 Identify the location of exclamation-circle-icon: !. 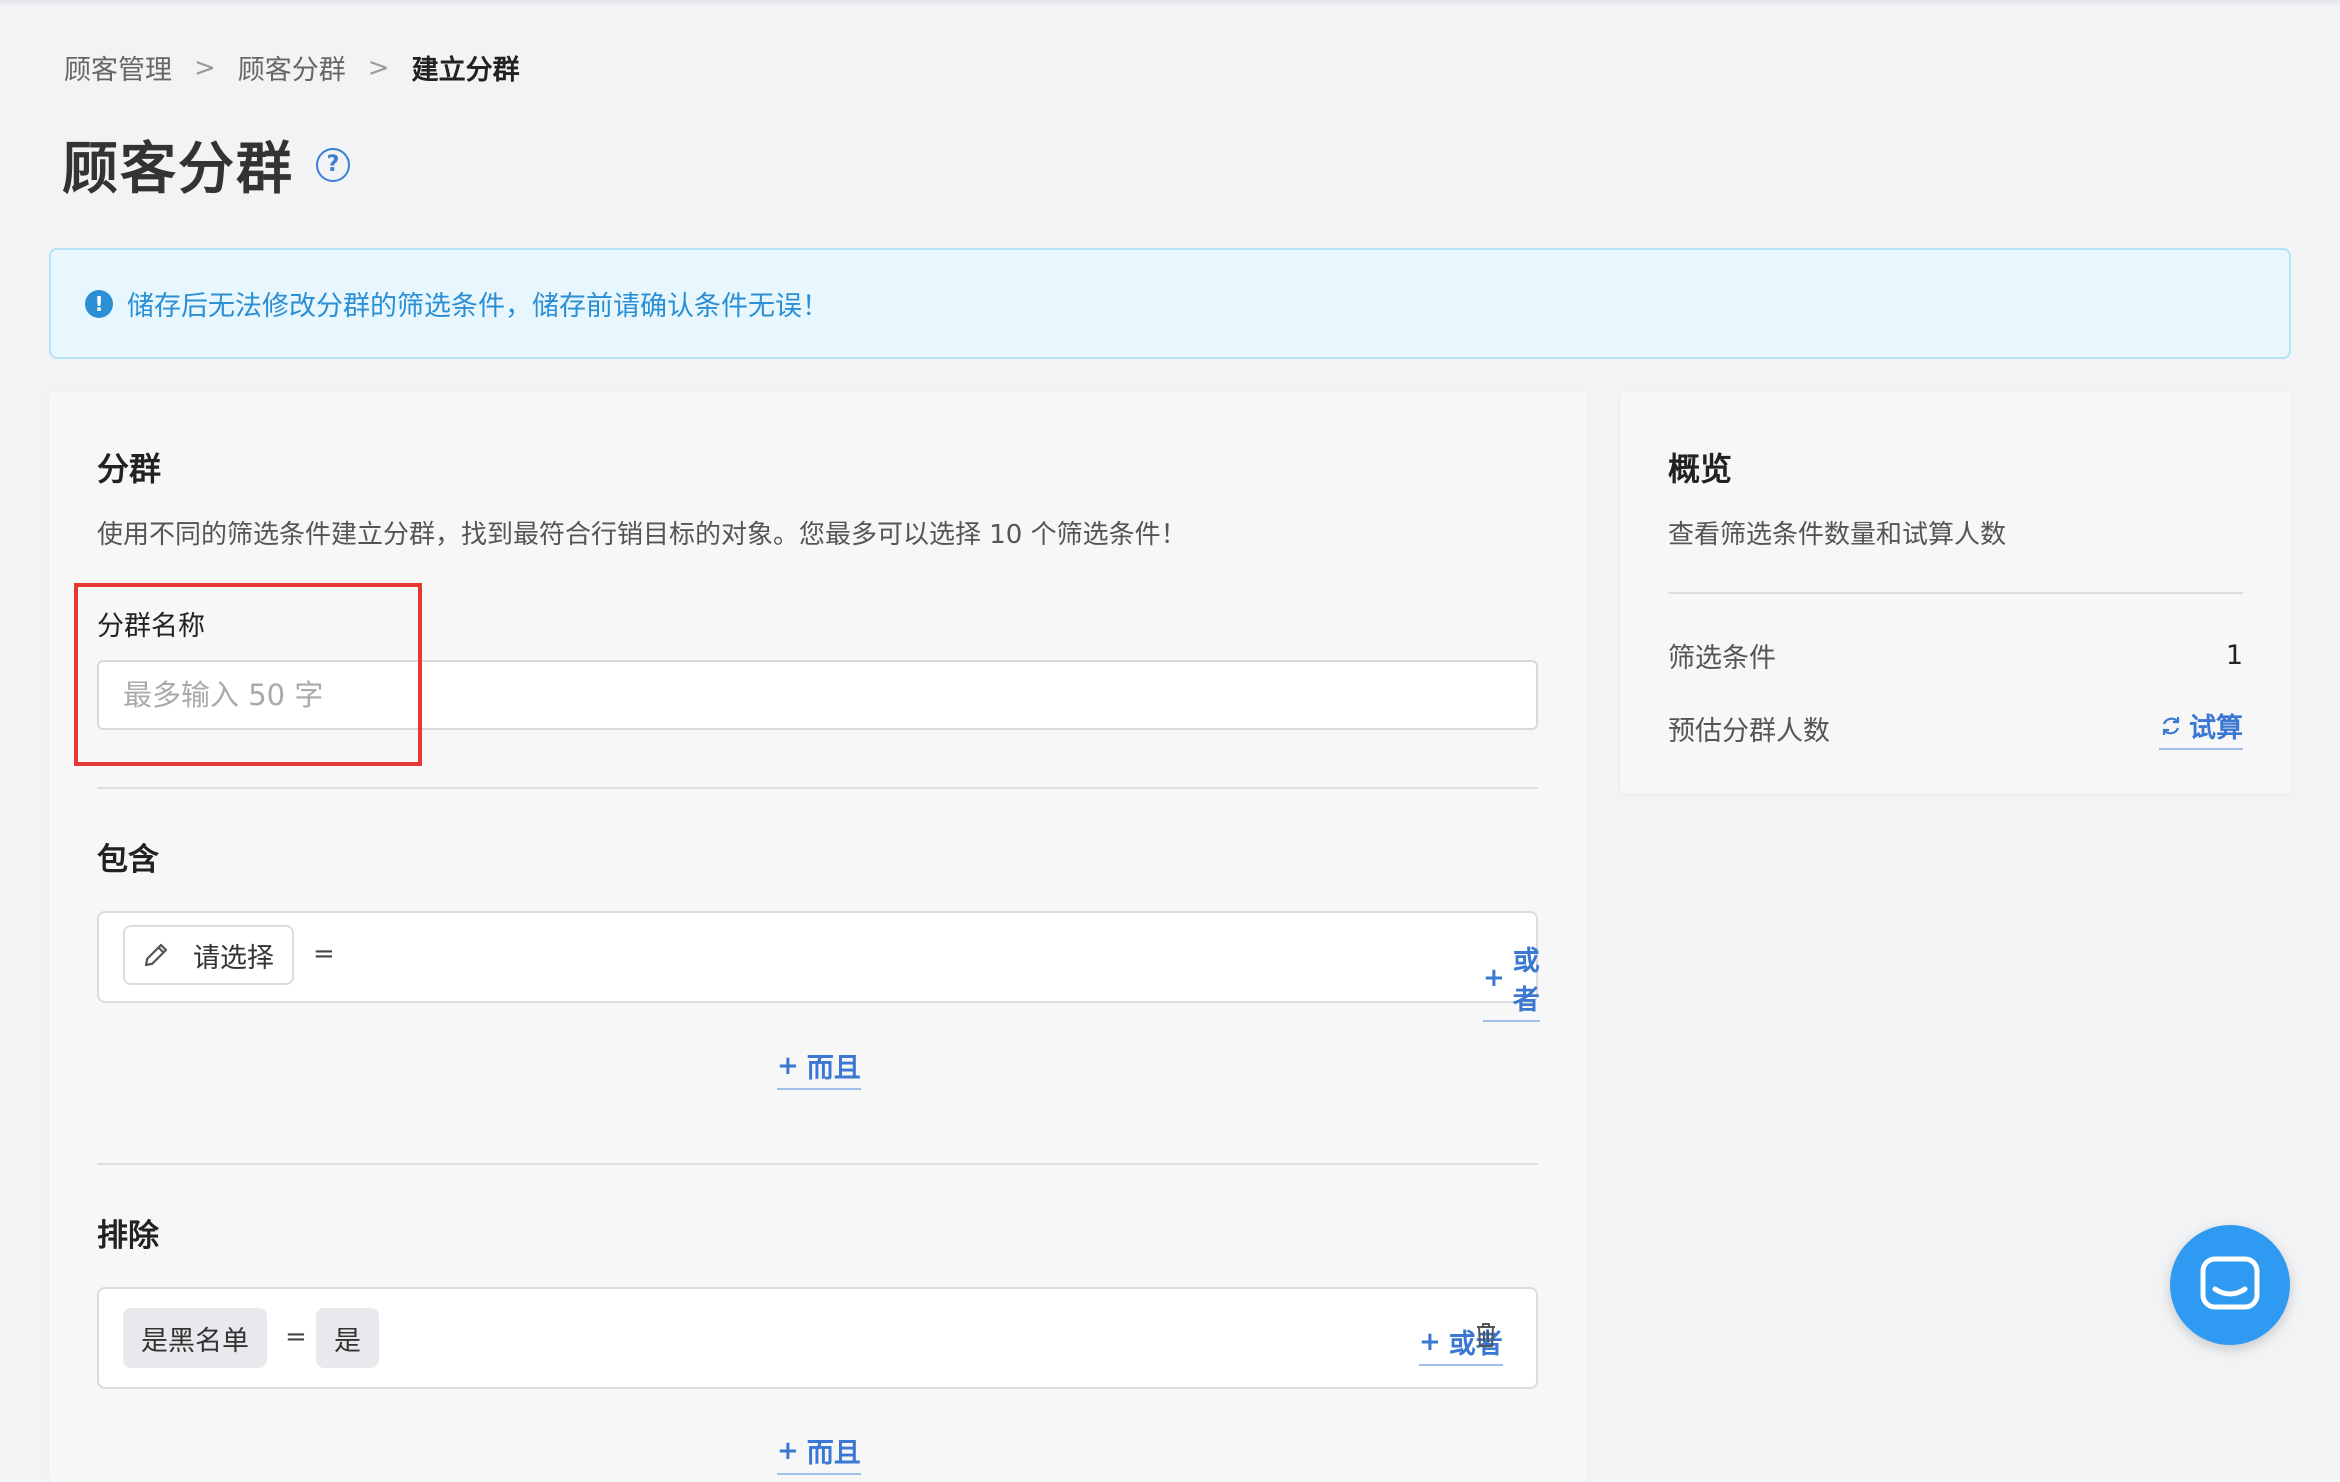
(99, 303).